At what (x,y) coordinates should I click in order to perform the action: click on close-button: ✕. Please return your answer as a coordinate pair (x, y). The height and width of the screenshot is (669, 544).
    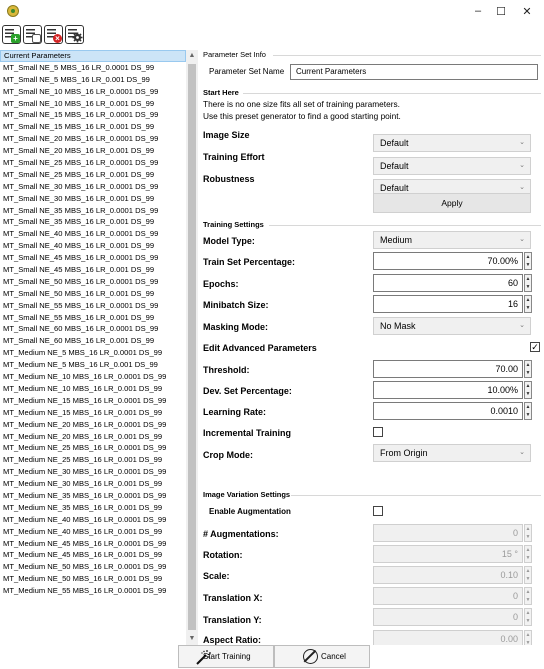
    Looking at the image, I should click on (526, 11).